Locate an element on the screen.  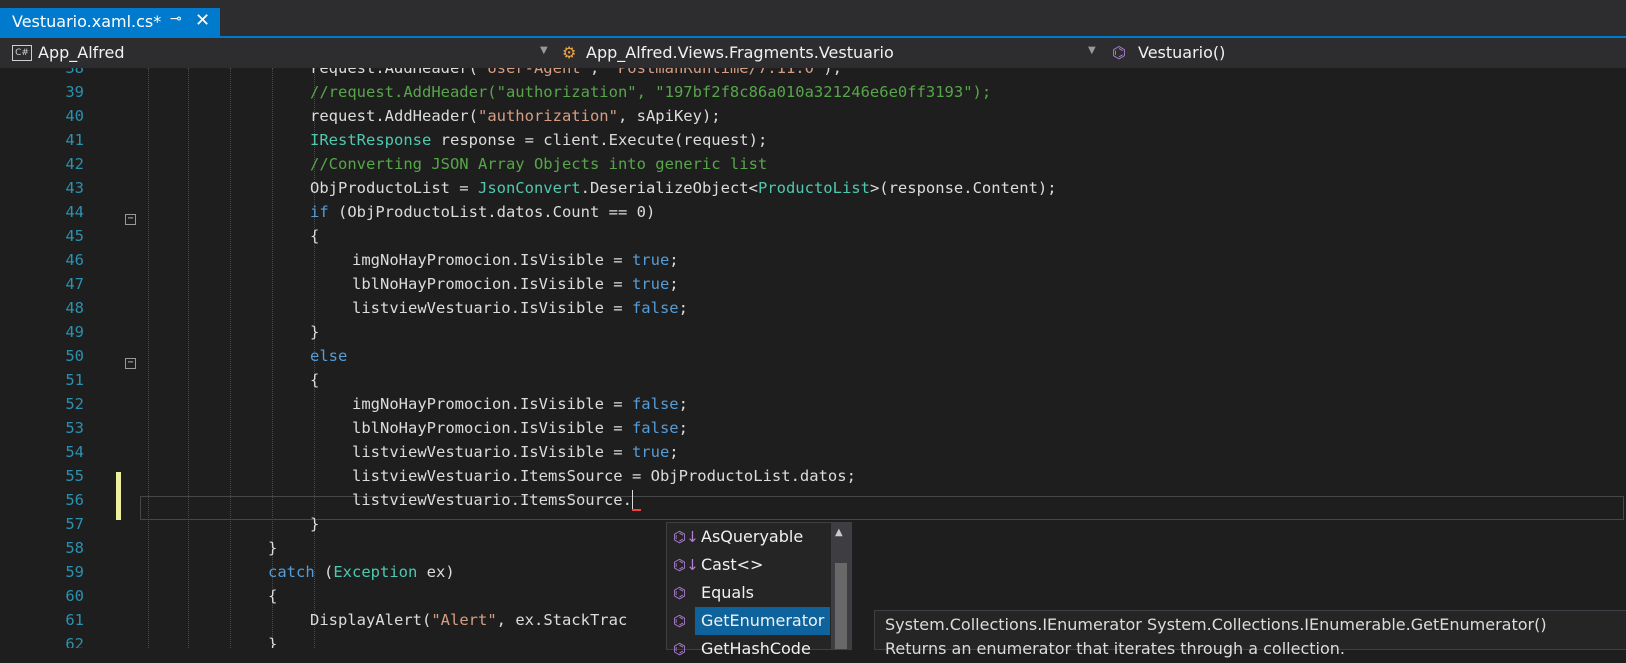
line-number: 62 is located at coordinates (74, 641).